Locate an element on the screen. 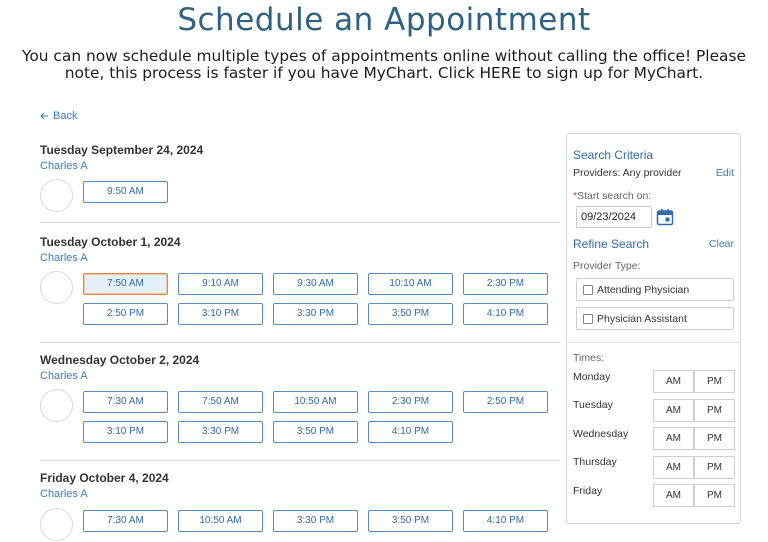 The image size is (768, 542). thursday-pm-button: PM is located at coordinates (714, 467).